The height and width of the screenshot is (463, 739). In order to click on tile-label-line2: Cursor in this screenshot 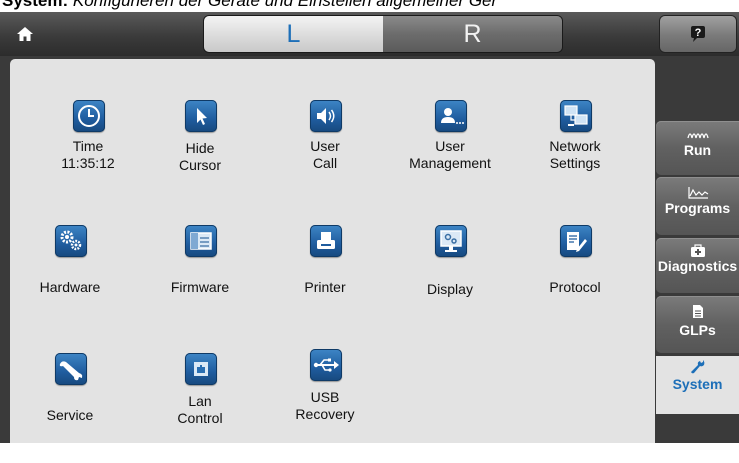, I will do `click(199, 165)`.